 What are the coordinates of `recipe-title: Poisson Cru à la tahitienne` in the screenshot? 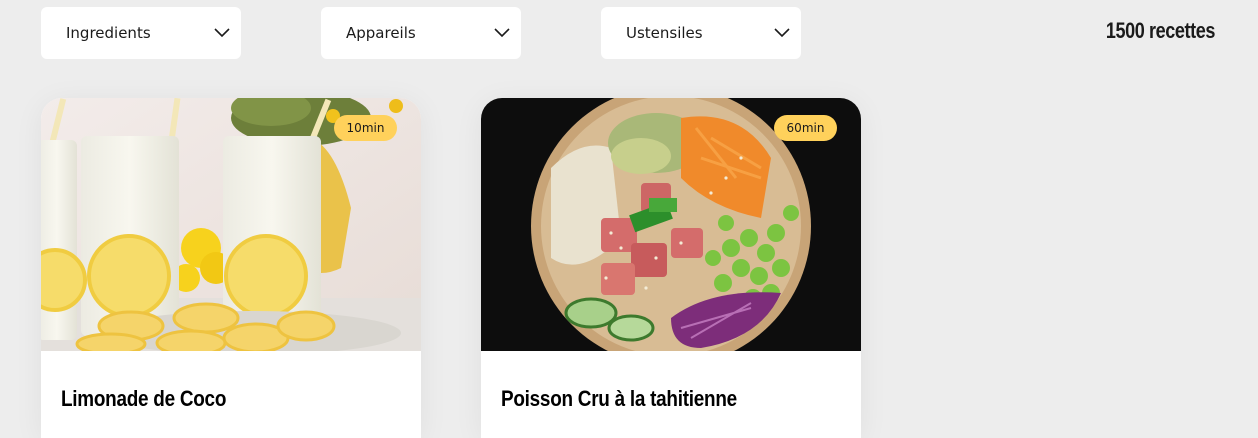 It's located at (619, 398).